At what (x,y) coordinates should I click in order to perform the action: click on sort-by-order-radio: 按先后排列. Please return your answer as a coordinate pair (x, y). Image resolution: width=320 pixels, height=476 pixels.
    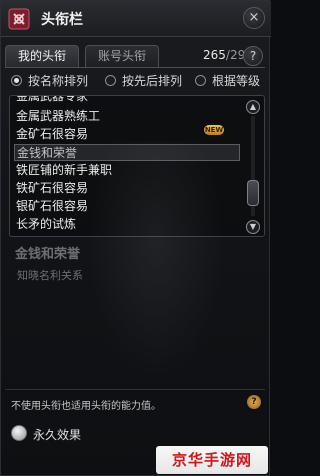
    Looking at the image, I should click on (143, 82).